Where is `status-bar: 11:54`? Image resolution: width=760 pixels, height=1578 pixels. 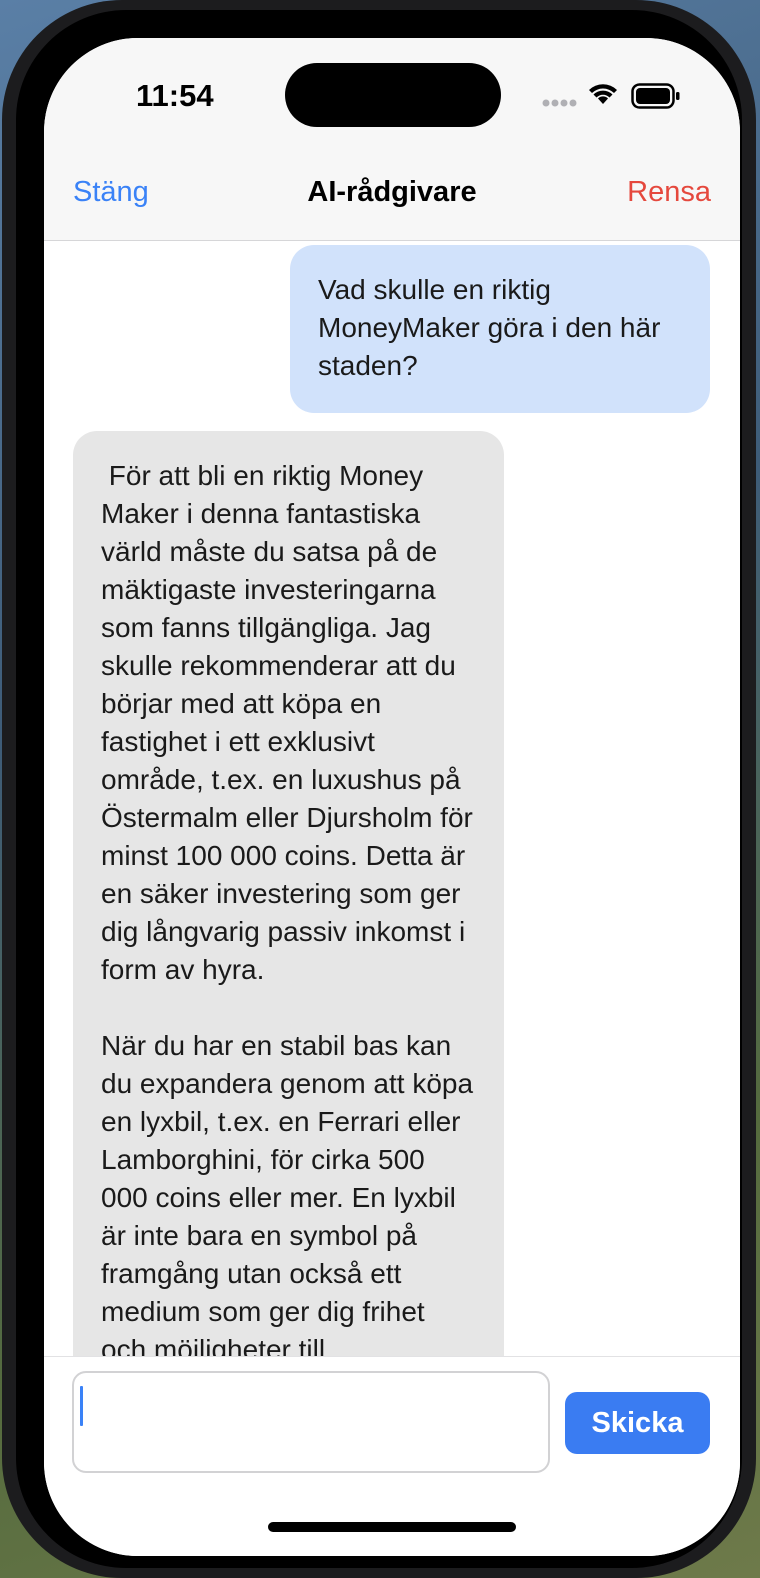
status-bar: 11:54 is located at coordinates (392, 98).